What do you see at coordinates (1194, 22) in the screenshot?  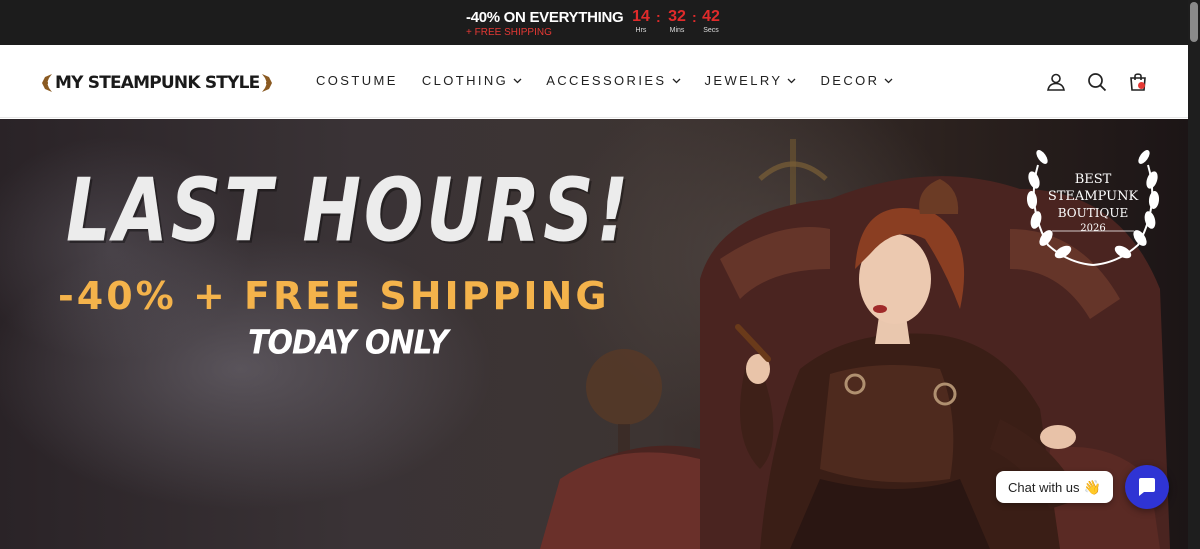 I see `scrollbar-thumb` at bounding box center [1194, 22].